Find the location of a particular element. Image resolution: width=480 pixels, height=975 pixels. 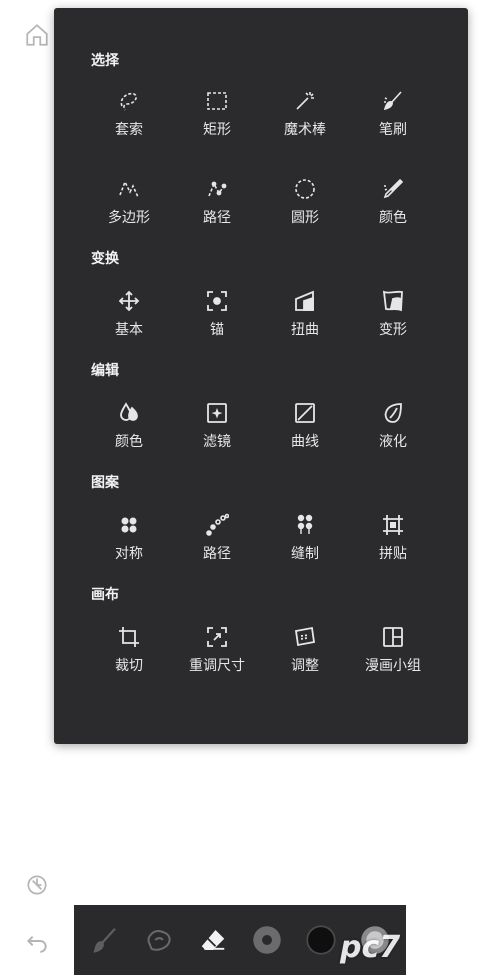

tool-anchor: 锚 is located at coordinates (217, 318).